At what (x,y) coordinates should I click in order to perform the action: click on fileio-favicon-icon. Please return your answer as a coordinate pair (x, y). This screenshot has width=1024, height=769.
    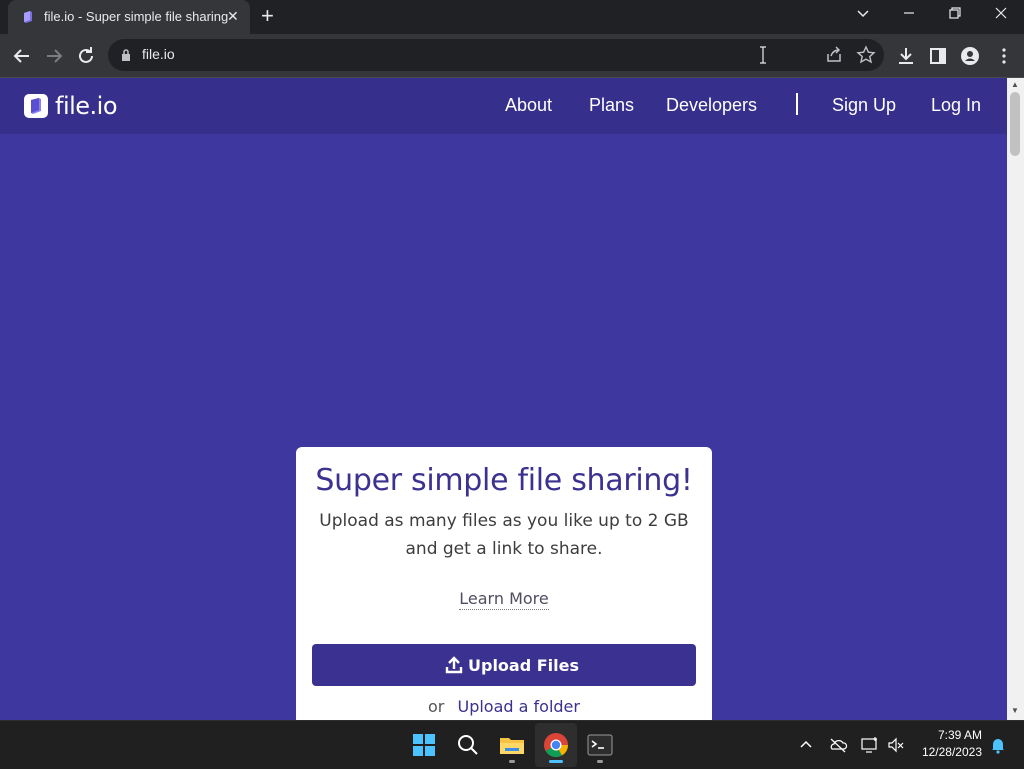
    Looking at the image, I should click on (28, 17).